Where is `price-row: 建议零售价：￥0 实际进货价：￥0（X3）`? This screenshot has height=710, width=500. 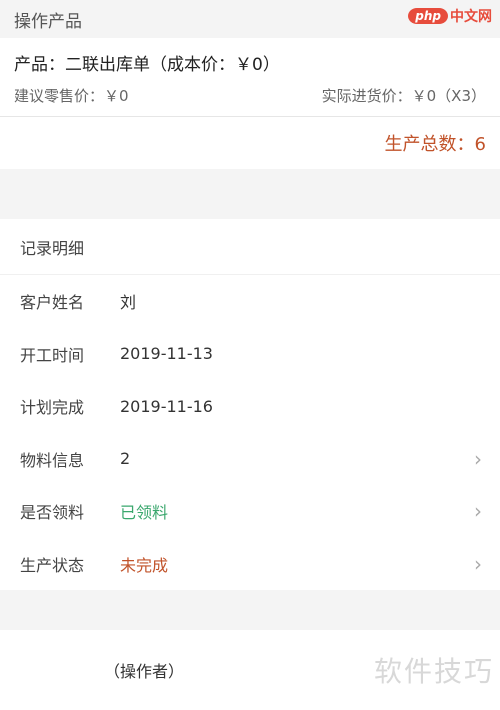 price-row: 建议零售价：￥0 实际进货价：￥0（X3） is located at coordinates (250, 95).